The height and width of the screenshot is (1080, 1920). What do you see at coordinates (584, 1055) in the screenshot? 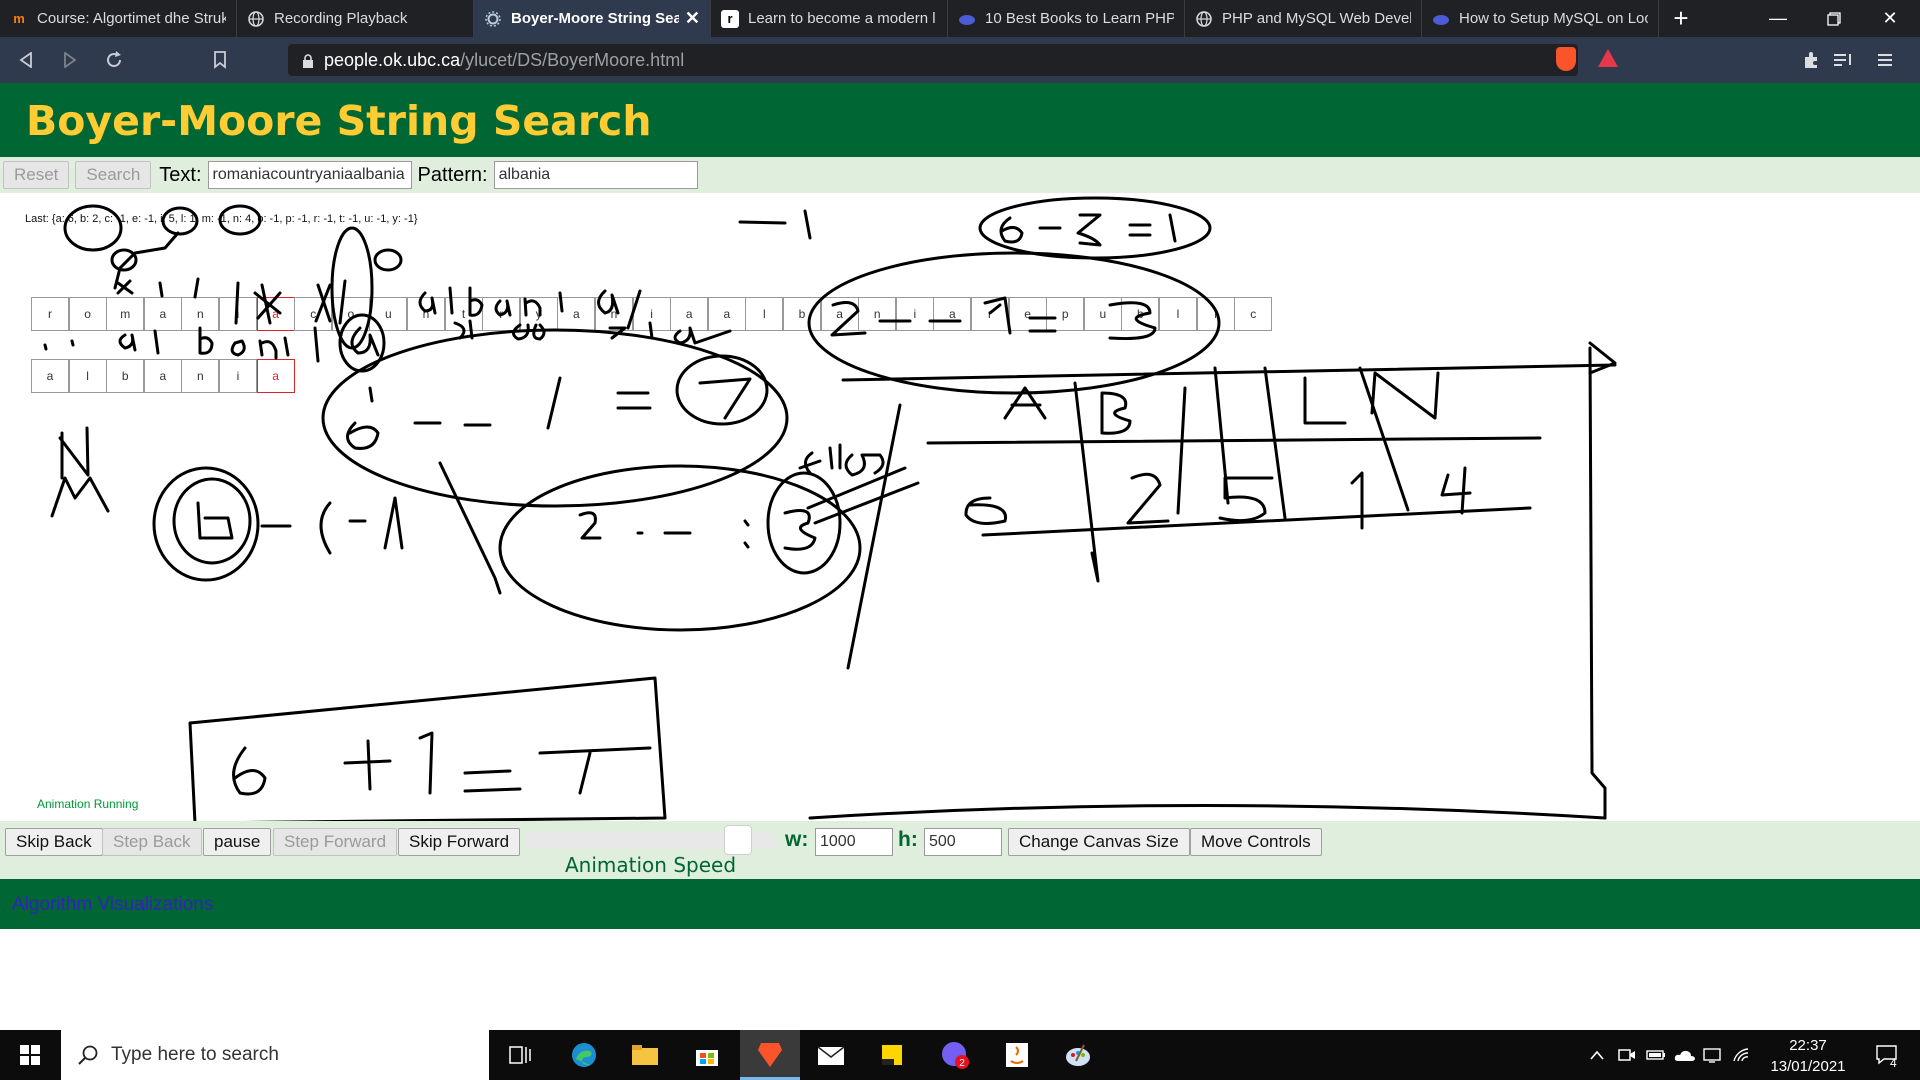
I see `edge-icon` at bounding box center [584, 1055].